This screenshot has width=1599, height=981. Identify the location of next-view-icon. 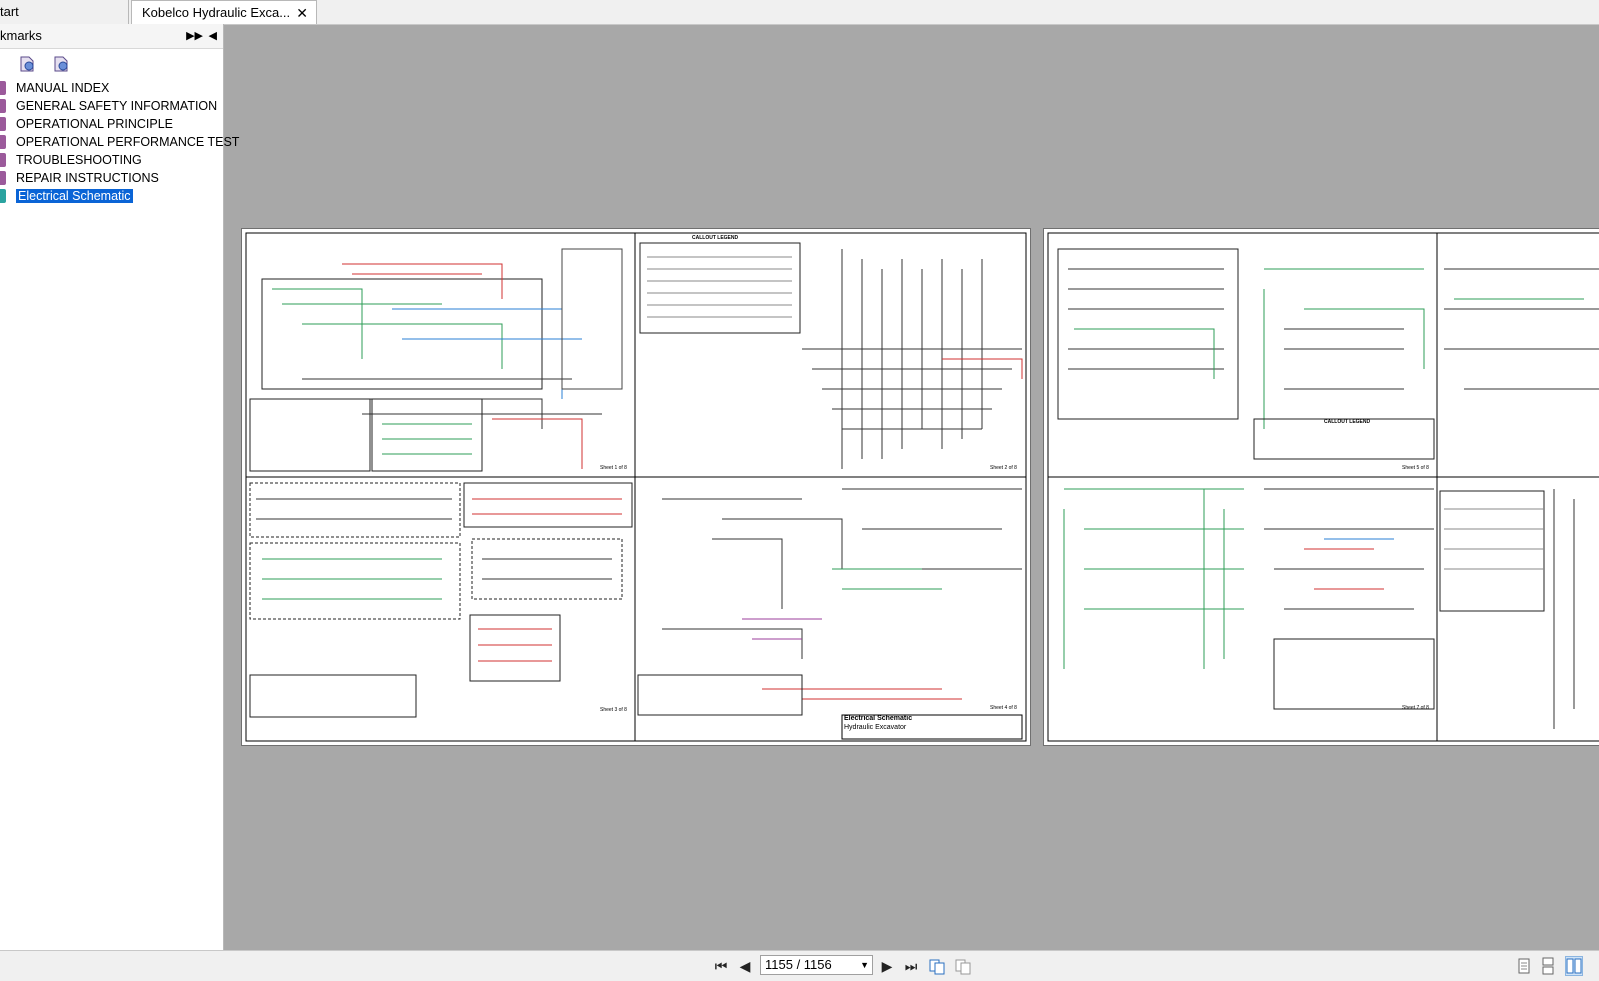
(963, 966).